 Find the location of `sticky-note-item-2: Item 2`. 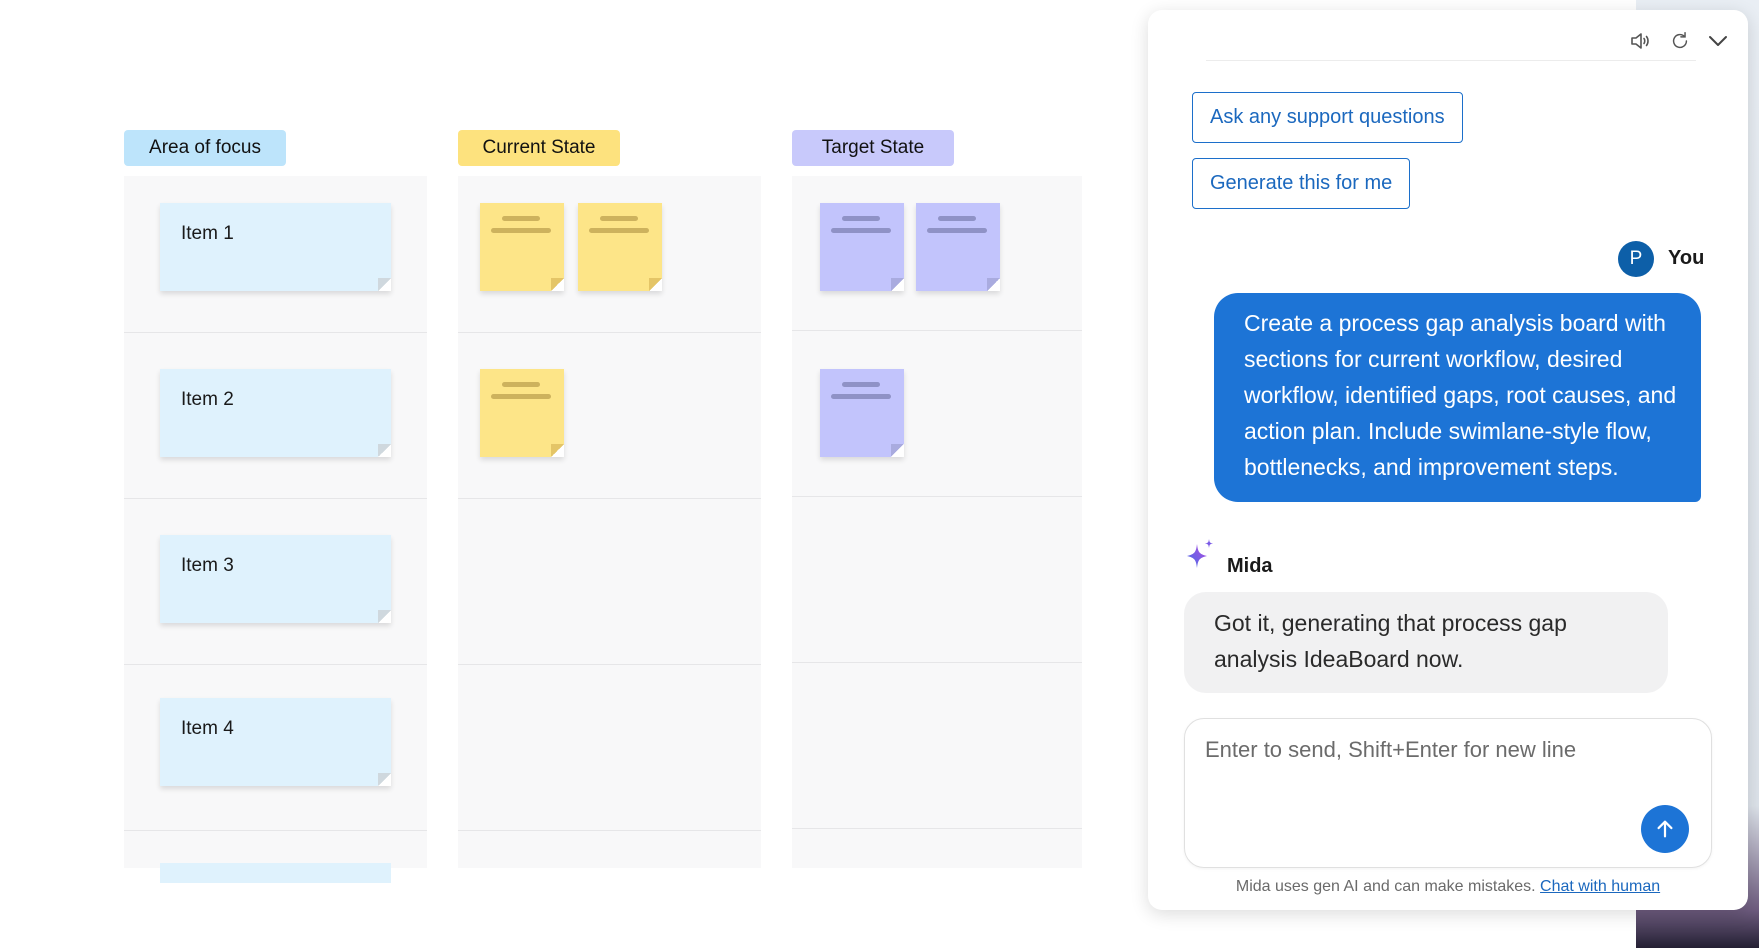

sticky-note-item-2: Item 2 is located at coordinates (275, 413).